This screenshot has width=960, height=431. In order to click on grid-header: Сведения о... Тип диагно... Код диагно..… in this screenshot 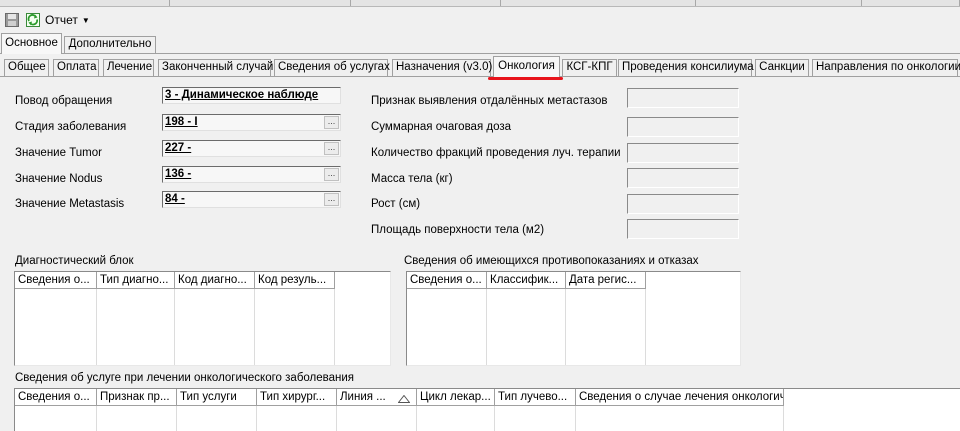, I will do `click(175, 280)`.